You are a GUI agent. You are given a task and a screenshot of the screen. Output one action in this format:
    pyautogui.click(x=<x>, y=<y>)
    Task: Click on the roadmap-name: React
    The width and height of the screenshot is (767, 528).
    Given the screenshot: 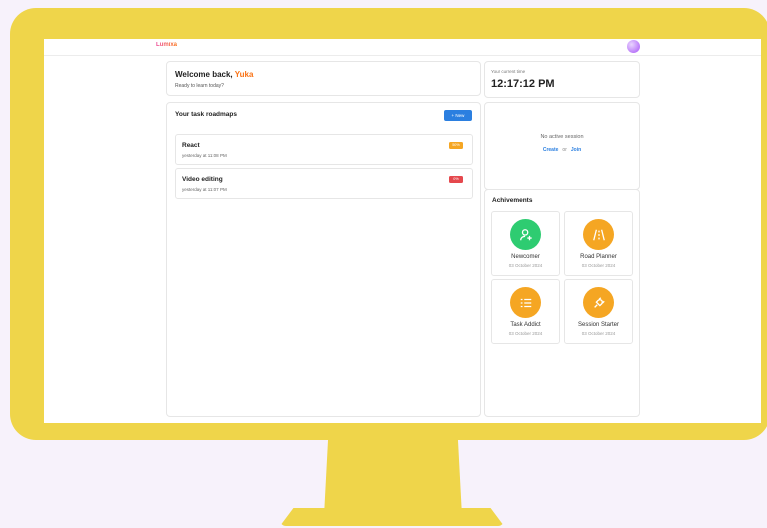 What is the action you would take?
    pyautogui.click(x=191, y=145)
    